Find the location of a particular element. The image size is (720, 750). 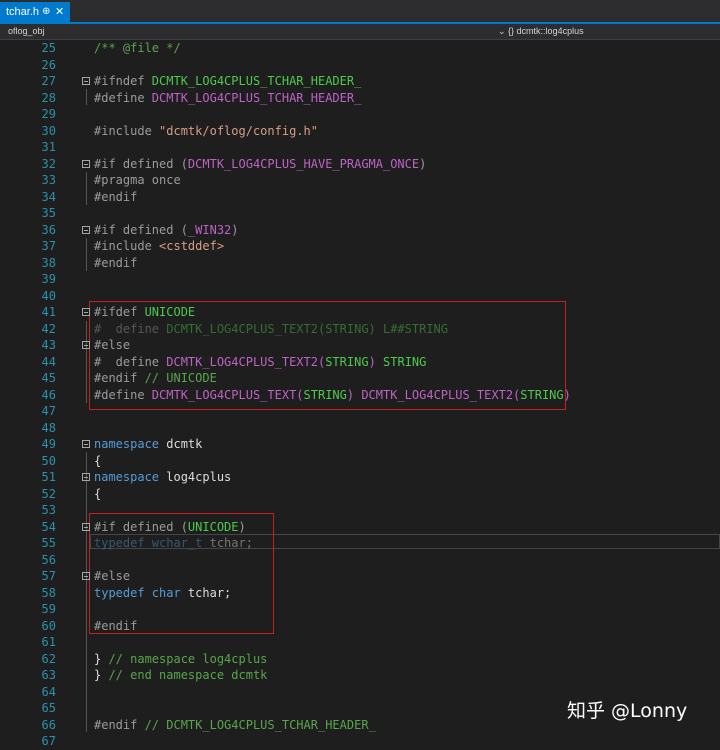

line-number: 36 is located at coordinates (48, 229).